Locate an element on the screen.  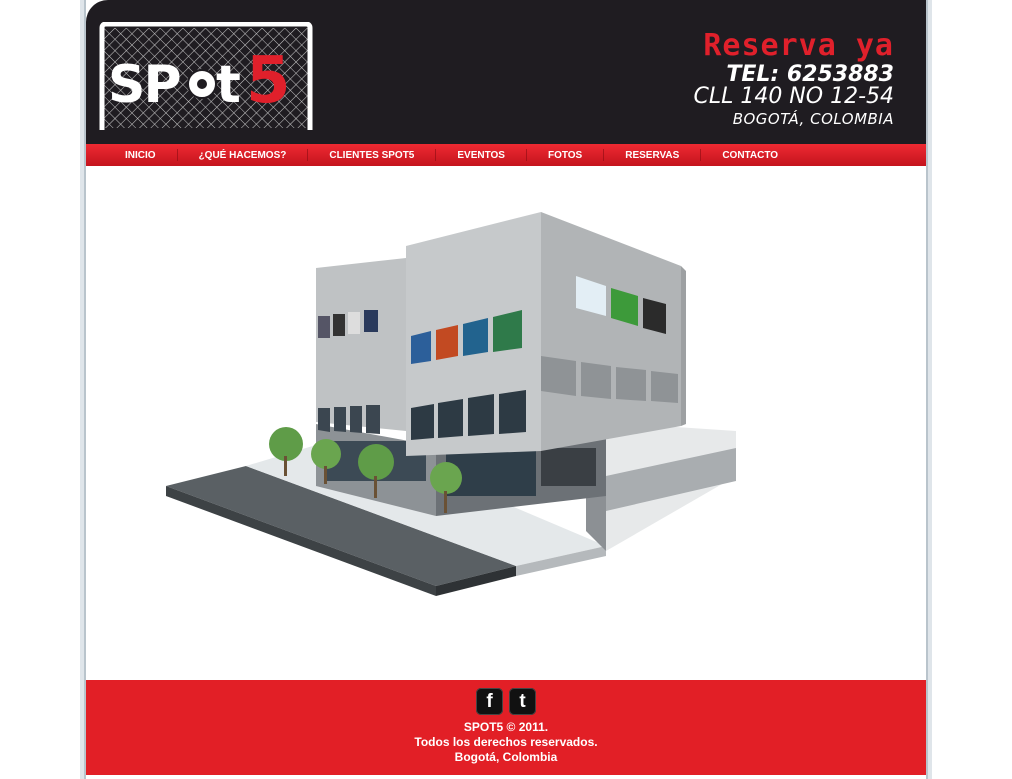
copyright-text: SPOT5 © 2011. is located at coordinates (506, 727).